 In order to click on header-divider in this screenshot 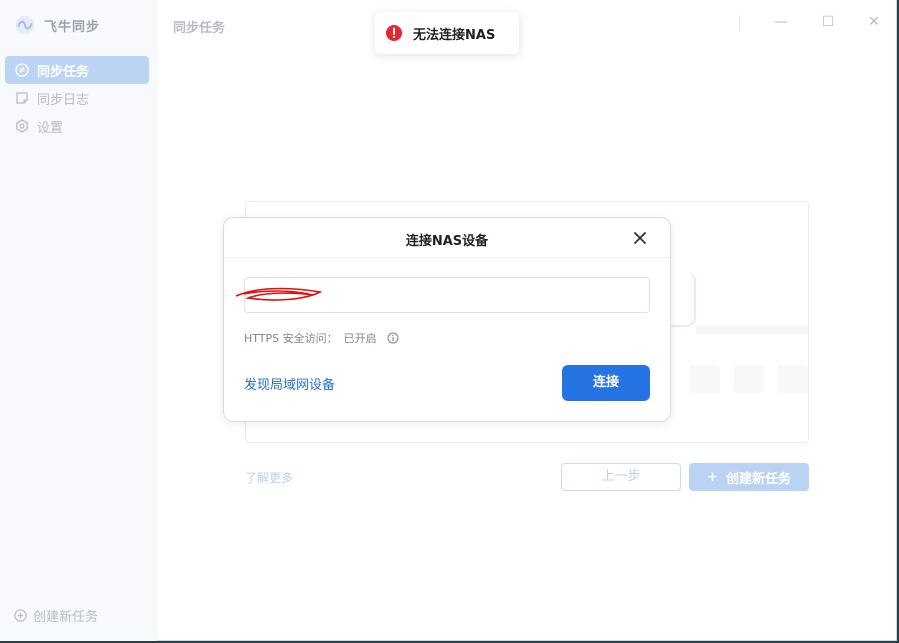, I will do `click(739, 23)`.